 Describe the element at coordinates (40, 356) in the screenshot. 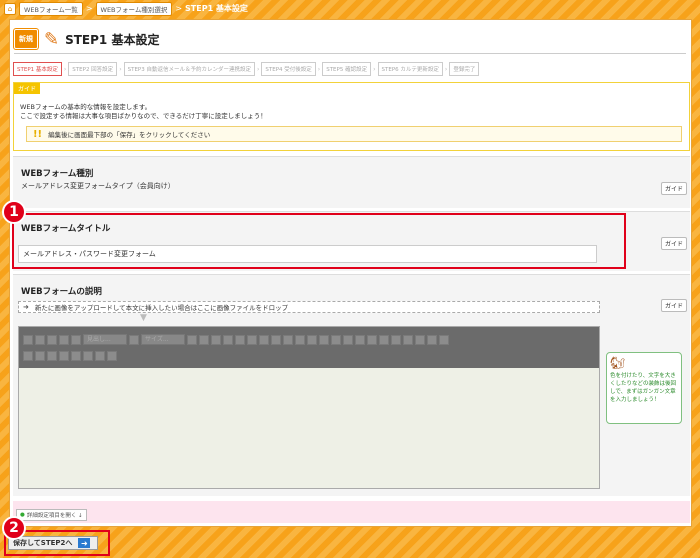

I see `upload-icon` at that location.